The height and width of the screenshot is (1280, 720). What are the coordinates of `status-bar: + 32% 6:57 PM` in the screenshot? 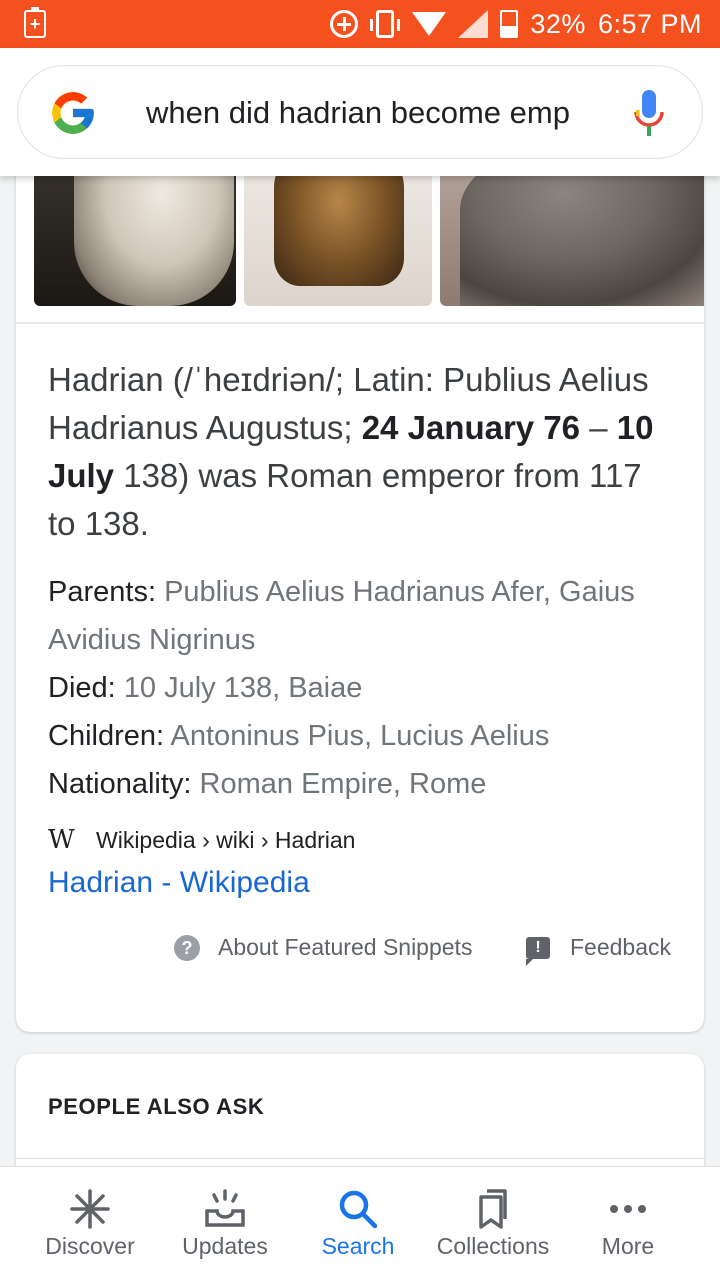 It's located at (360, 24).